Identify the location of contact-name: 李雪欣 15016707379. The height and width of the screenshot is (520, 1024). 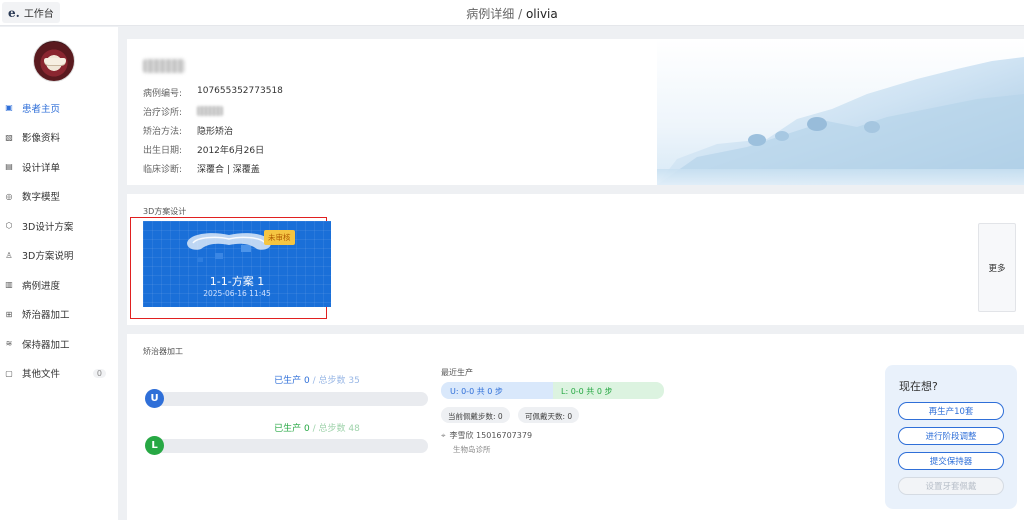
(491, 435).